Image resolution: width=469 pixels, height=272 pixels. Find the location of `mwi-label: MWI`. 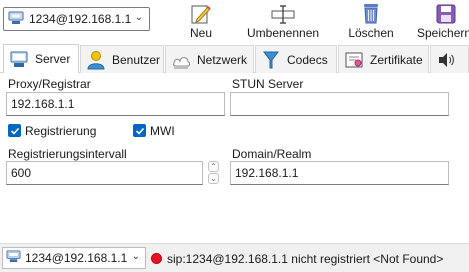

mwi-label: MWI is located at coordinates (162, 131).